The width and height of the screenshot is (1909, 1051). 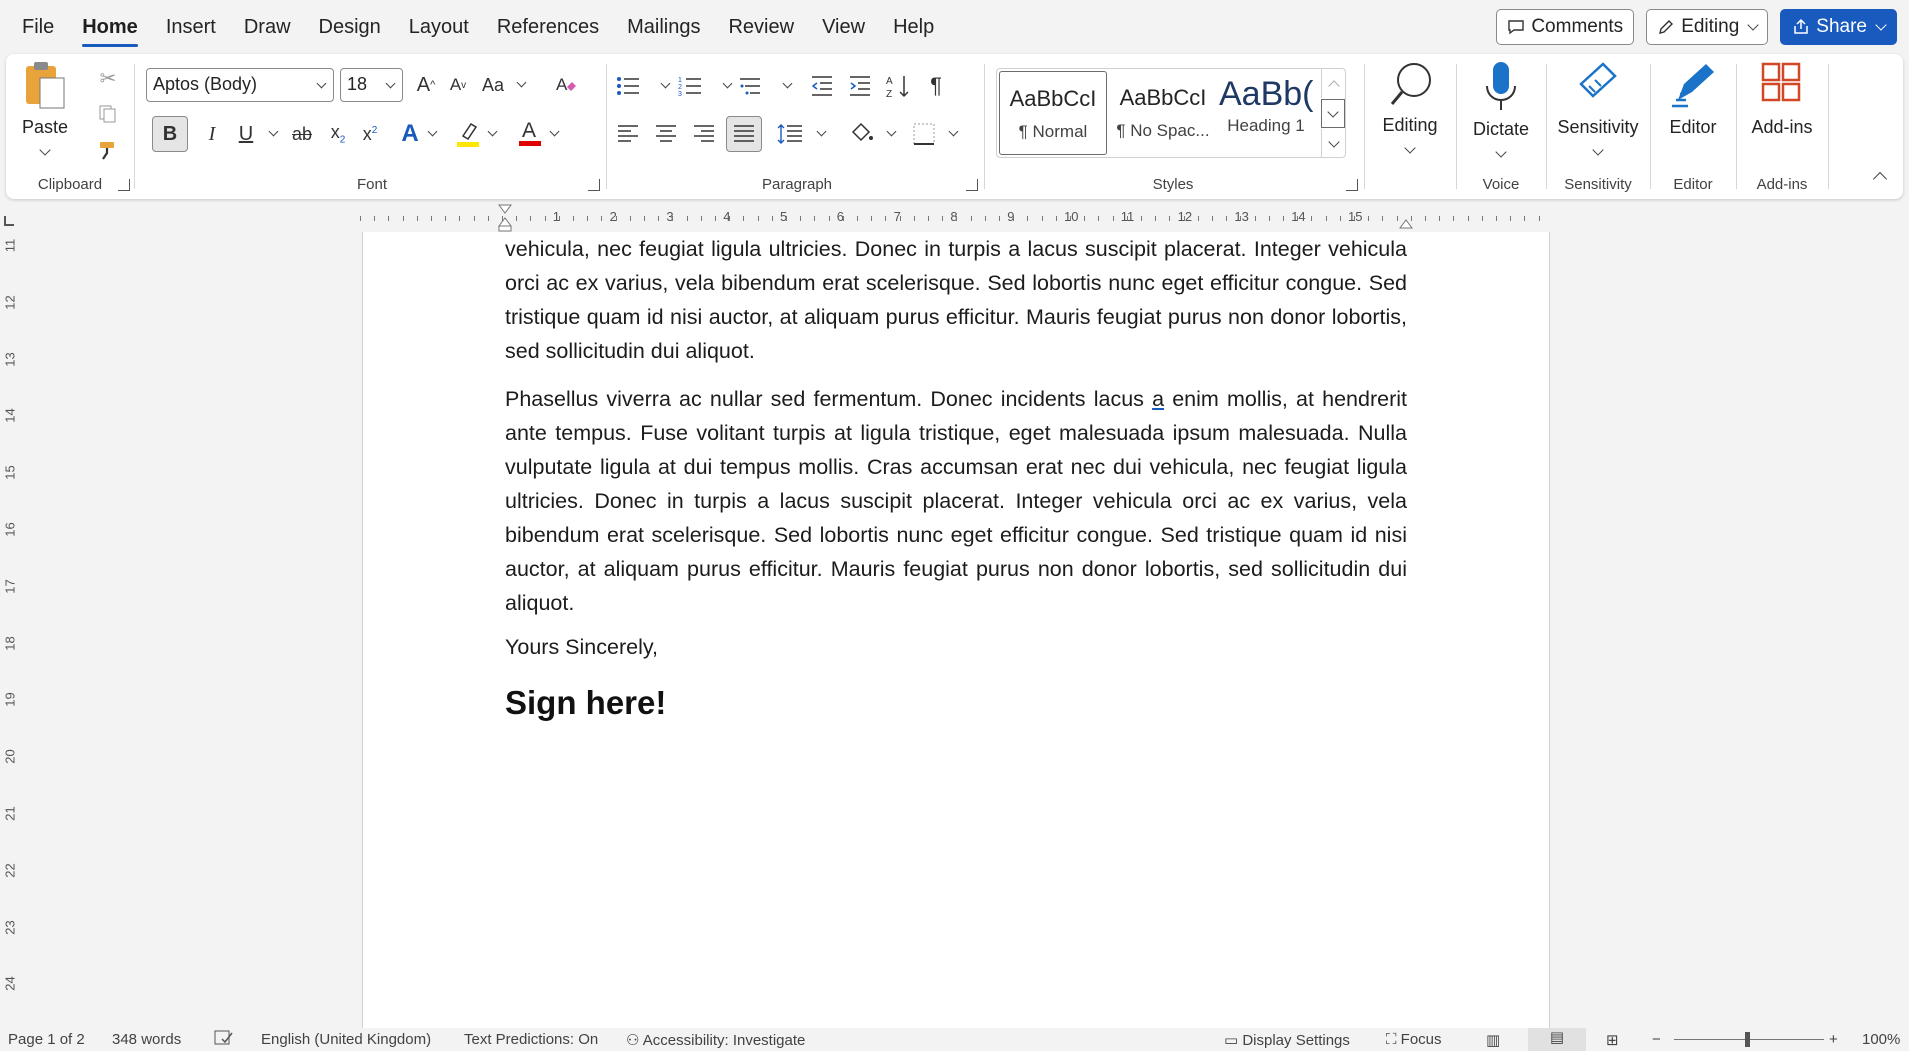 I want to click on display-settings-button: ▭ Display Settings, so click(x=1287, y=1040).